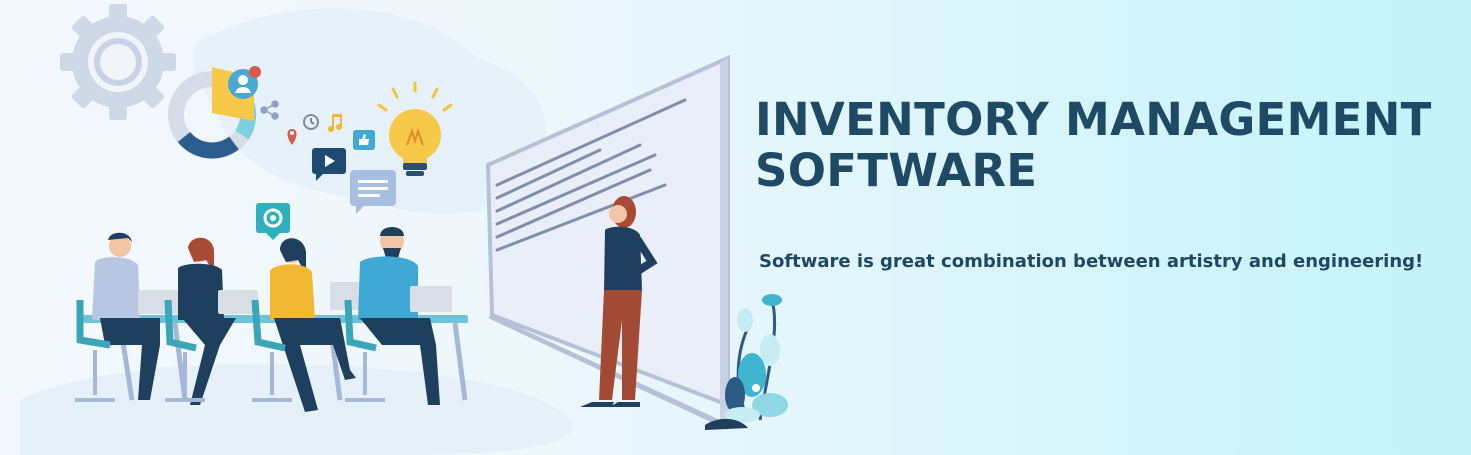  Describe the element at coordinates (118, 62) in the screenshot. I see `gear-icon` at that location.